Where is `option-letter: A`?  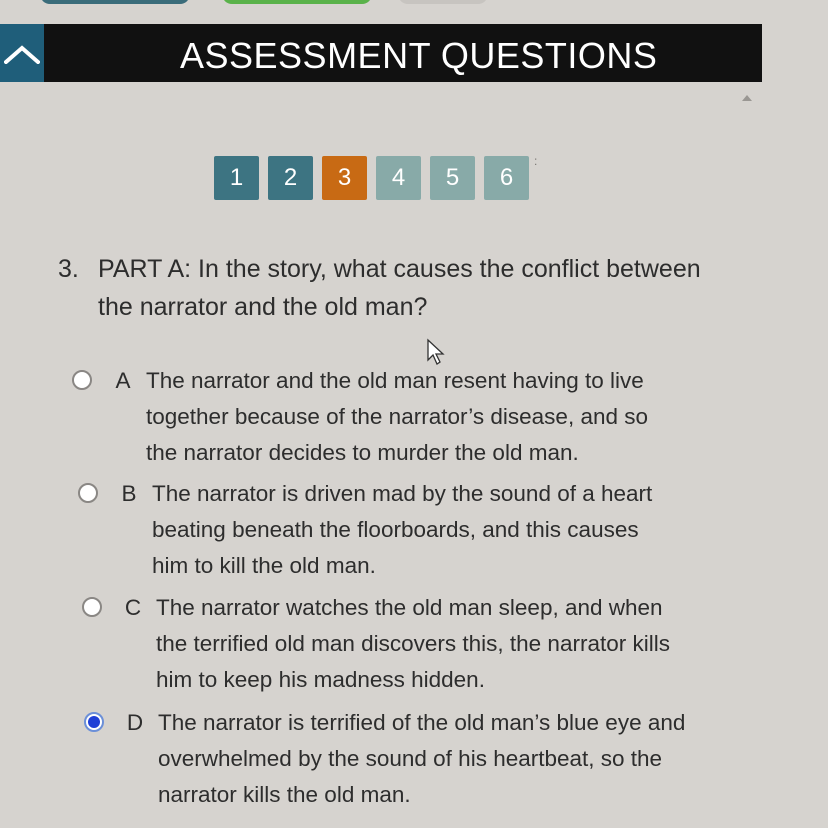 option-letter: A is located at coordinates (123, 380).